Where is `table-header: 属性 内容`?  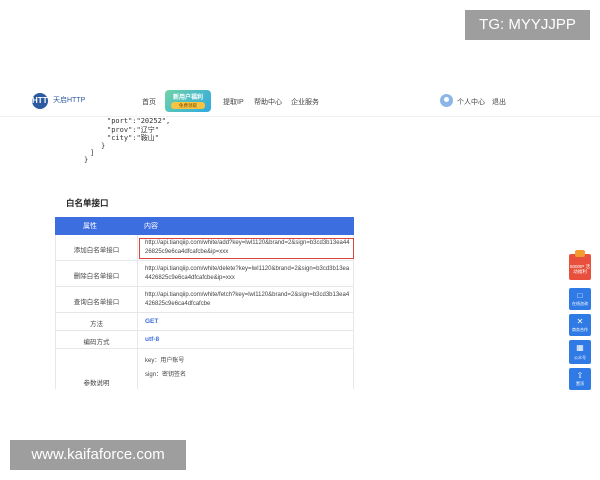 table-header: 属性 内容 is located at coordinates (204, 226).